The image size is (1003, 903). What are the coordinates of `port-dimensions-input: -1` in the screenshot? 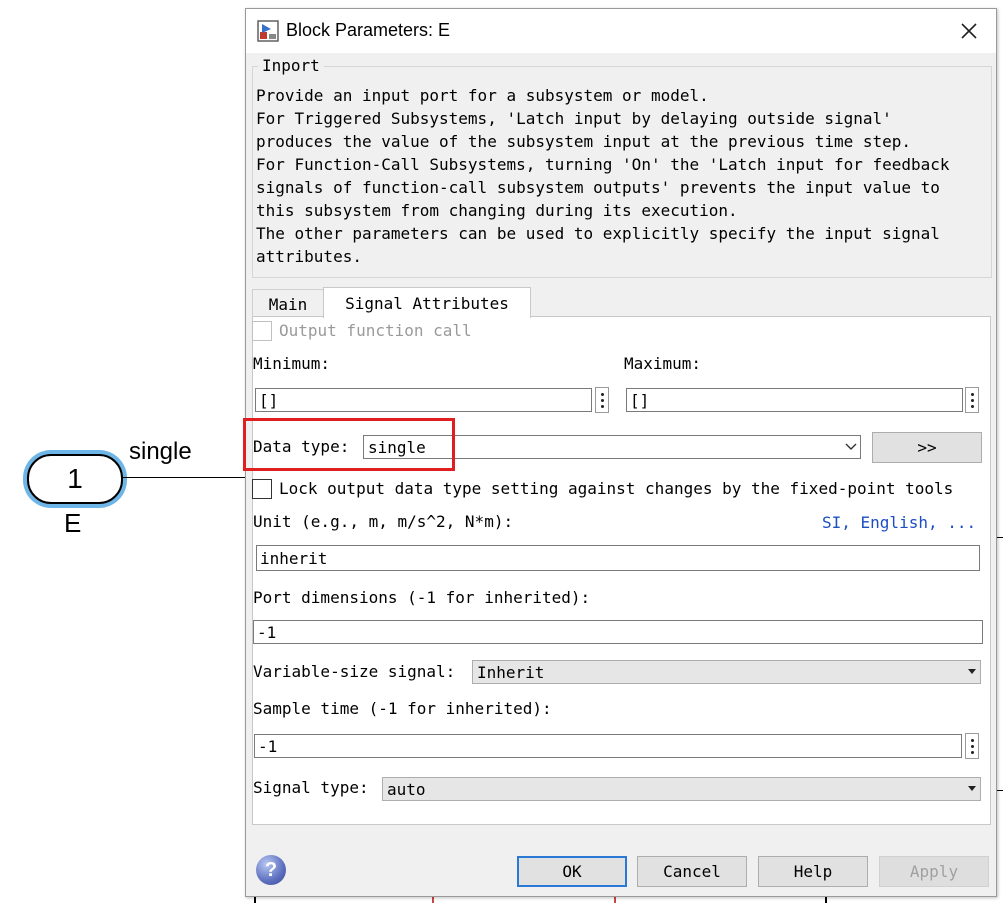 It's located at (618, 632).